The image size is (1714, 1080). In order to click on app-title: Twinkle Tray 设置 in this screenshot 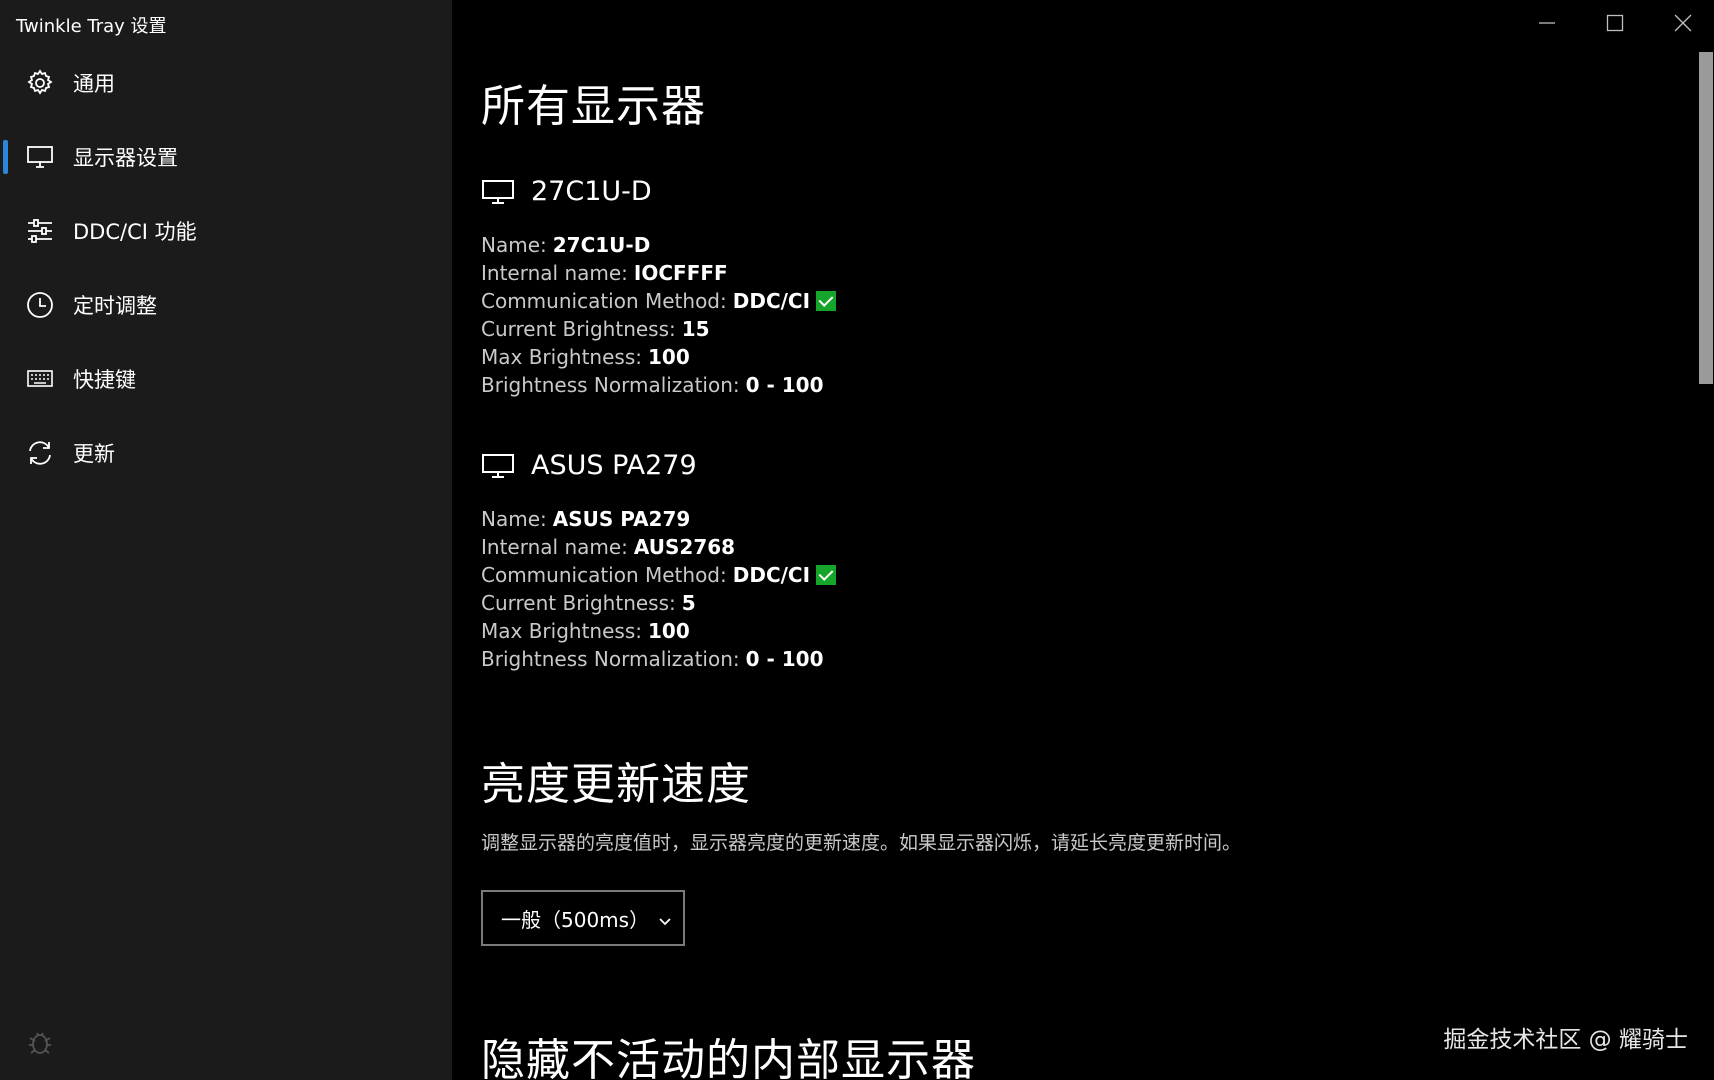, I will do `click(91, 26)`.